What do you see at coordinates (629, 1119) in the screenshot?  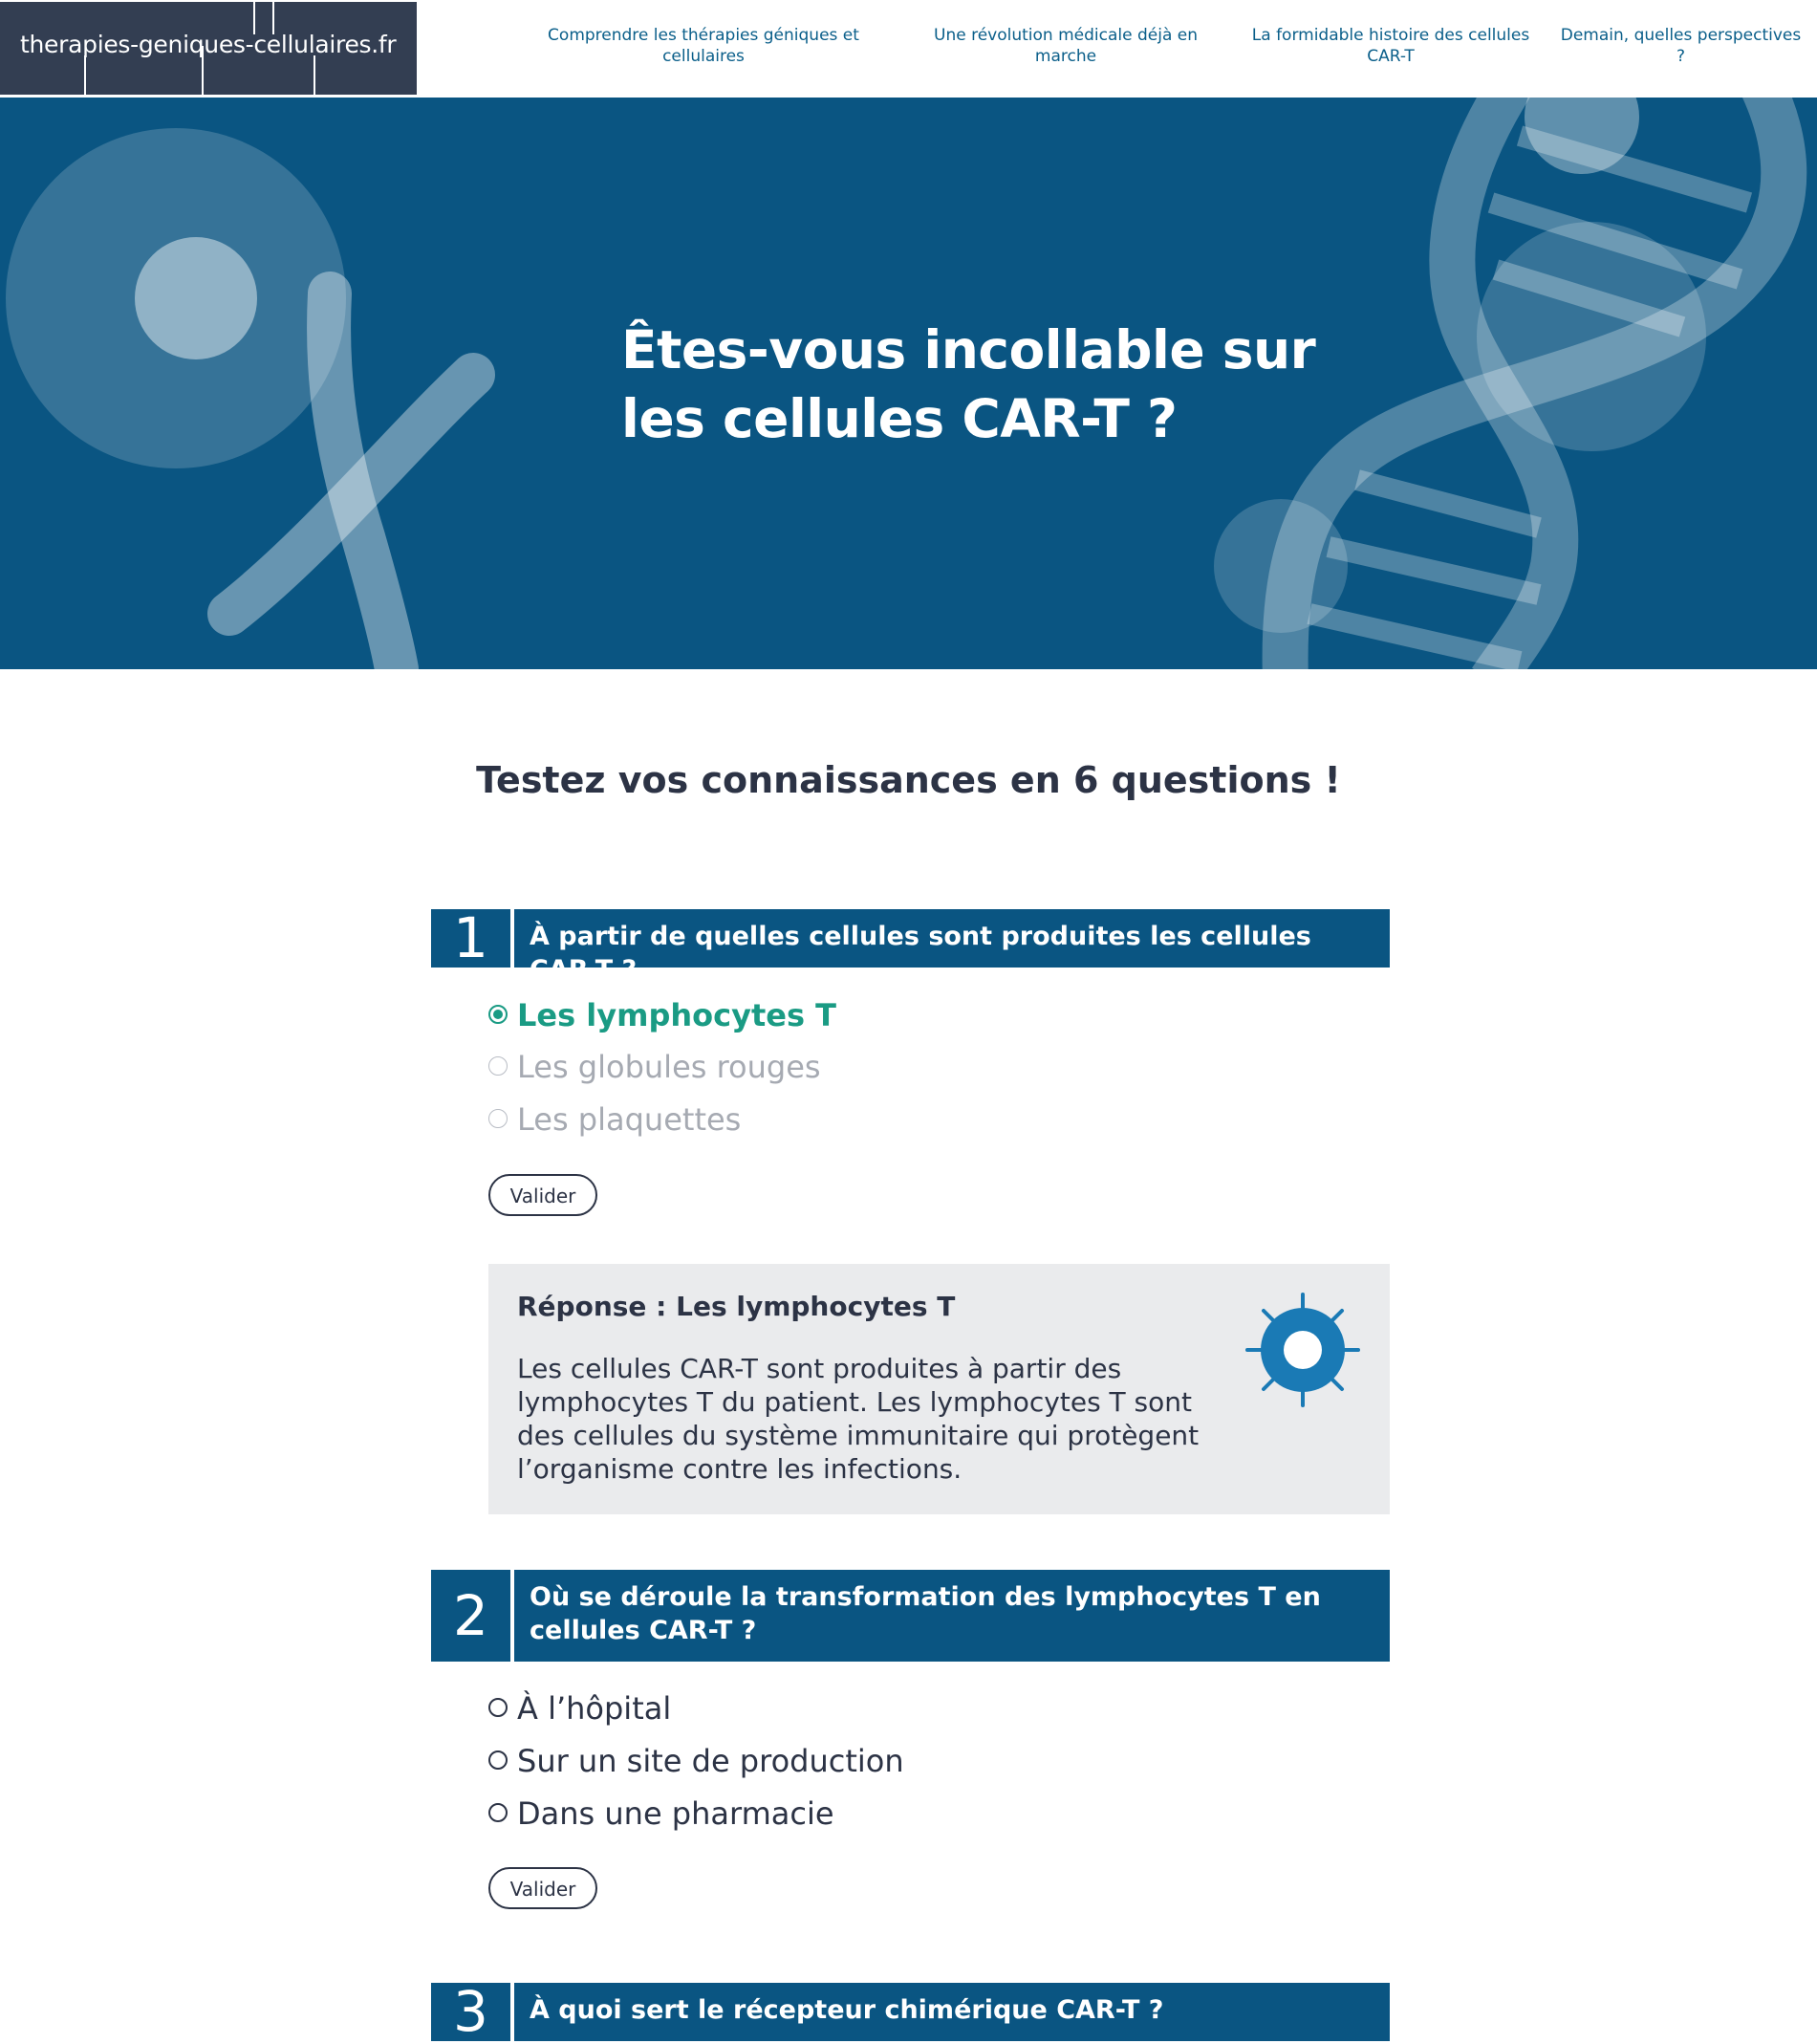 I see `option-label: Les plaquettes` at bounding box center [629, 1119].